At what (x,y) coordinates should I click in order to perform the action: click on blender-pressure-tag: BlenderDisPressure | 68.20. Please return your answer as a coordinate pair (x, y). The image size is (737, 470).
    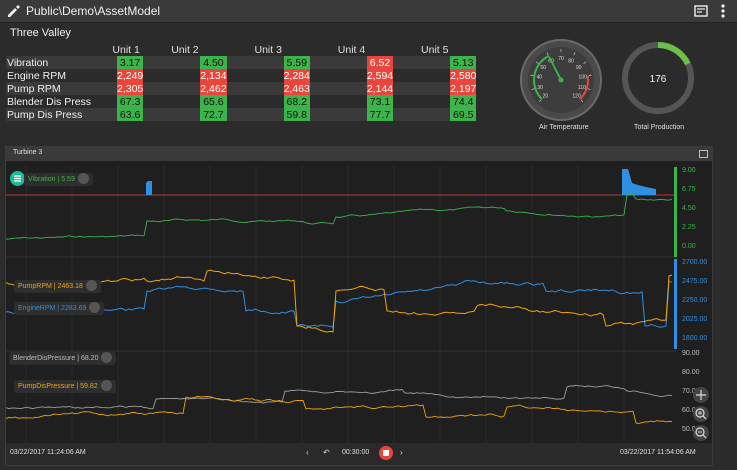
    Looking at the image, I should click on (63, 358).